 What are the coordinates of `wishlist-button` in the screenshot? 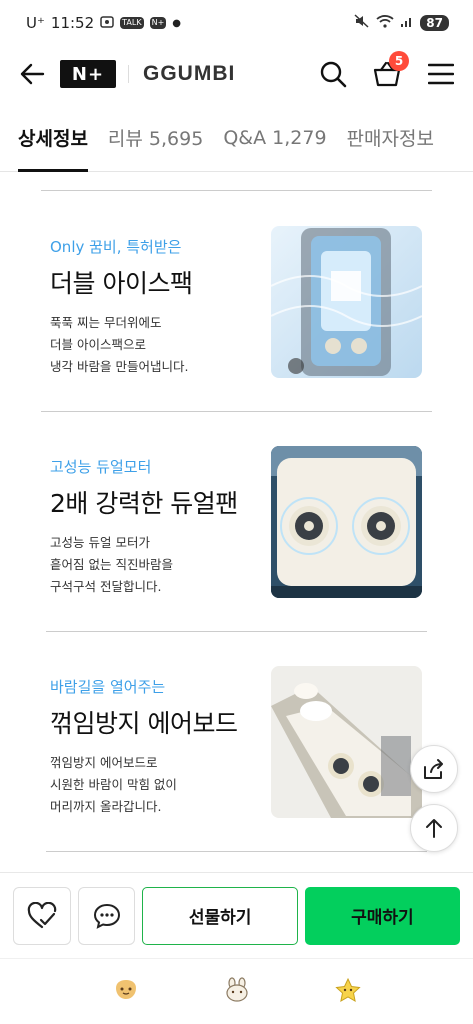 It's located at (42, 915).